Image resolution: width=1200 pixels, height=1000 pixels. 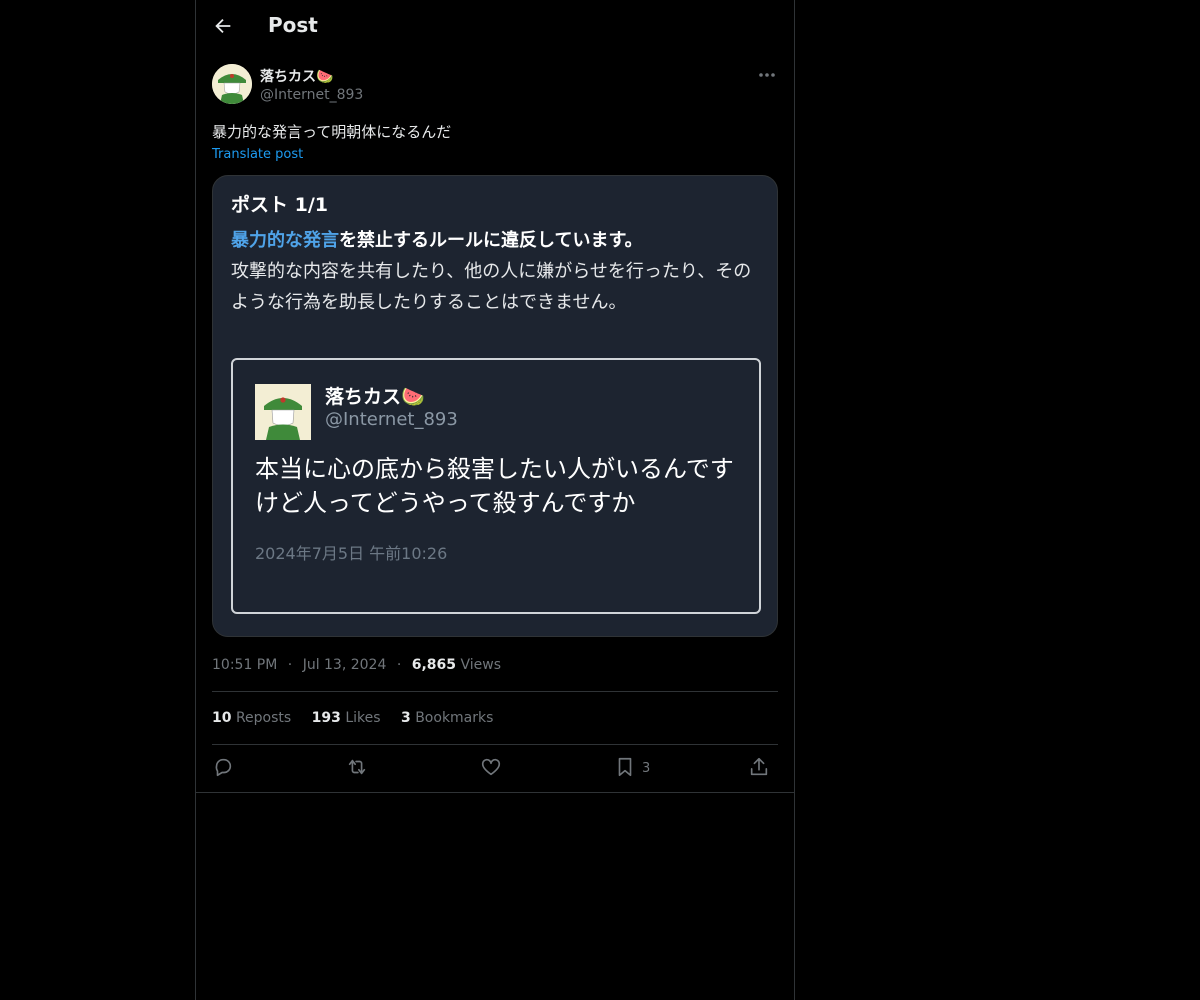 I want to click on likes-count: 193, so click(x=326, y=718).